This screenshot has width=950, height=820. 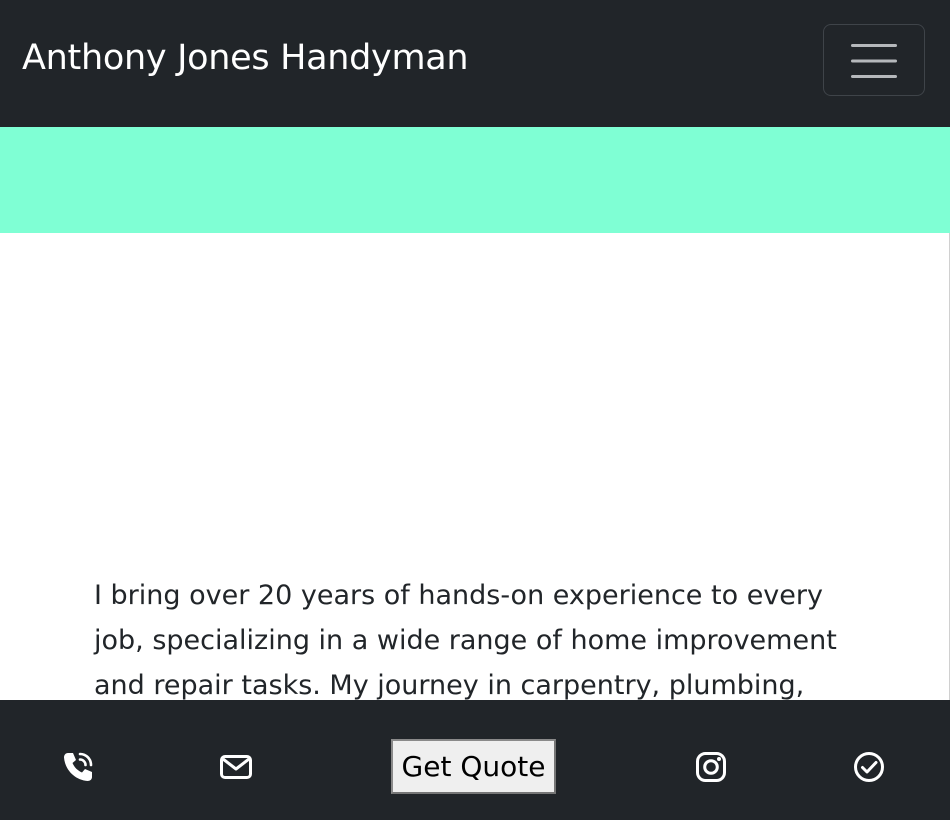 What do you see at coordinates (475, 180) in the screenshot?
I see `hero-color-band` at bounding box center [475, 180].